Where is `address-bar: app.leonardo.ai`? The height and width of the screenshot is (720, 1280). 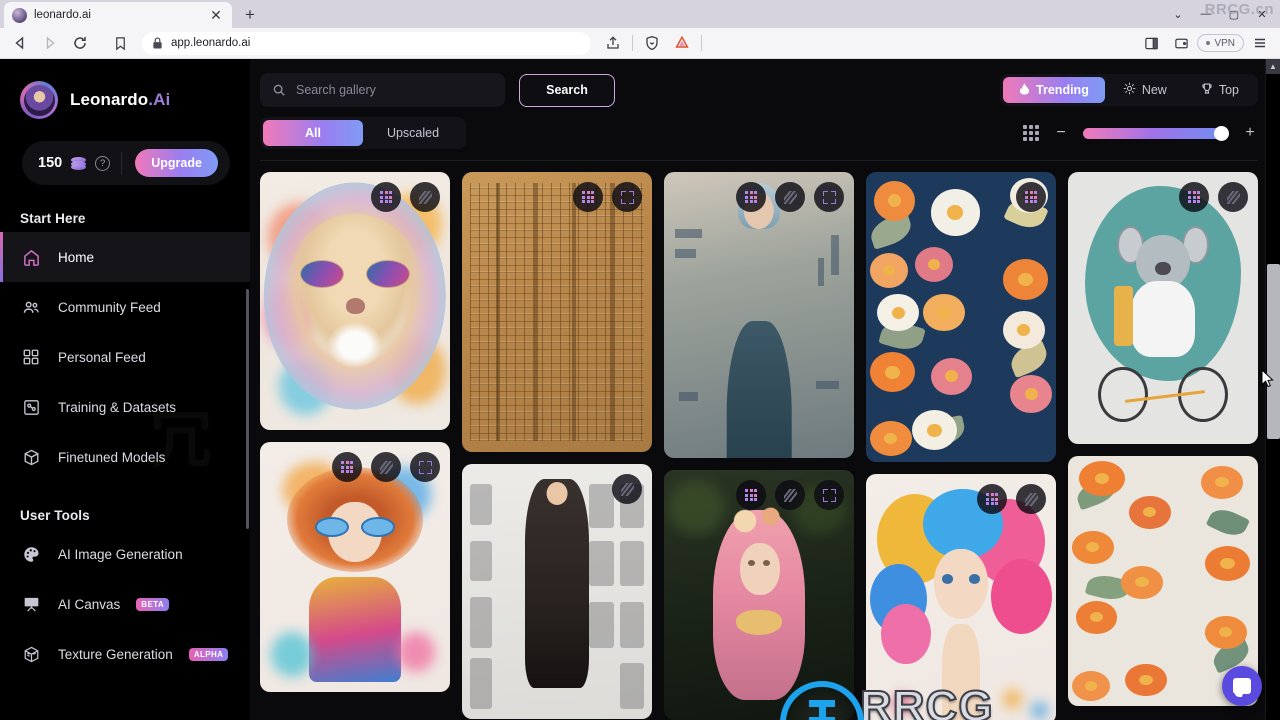
address-bar: app.leonardo.ai is located at coordinates (366, 43).